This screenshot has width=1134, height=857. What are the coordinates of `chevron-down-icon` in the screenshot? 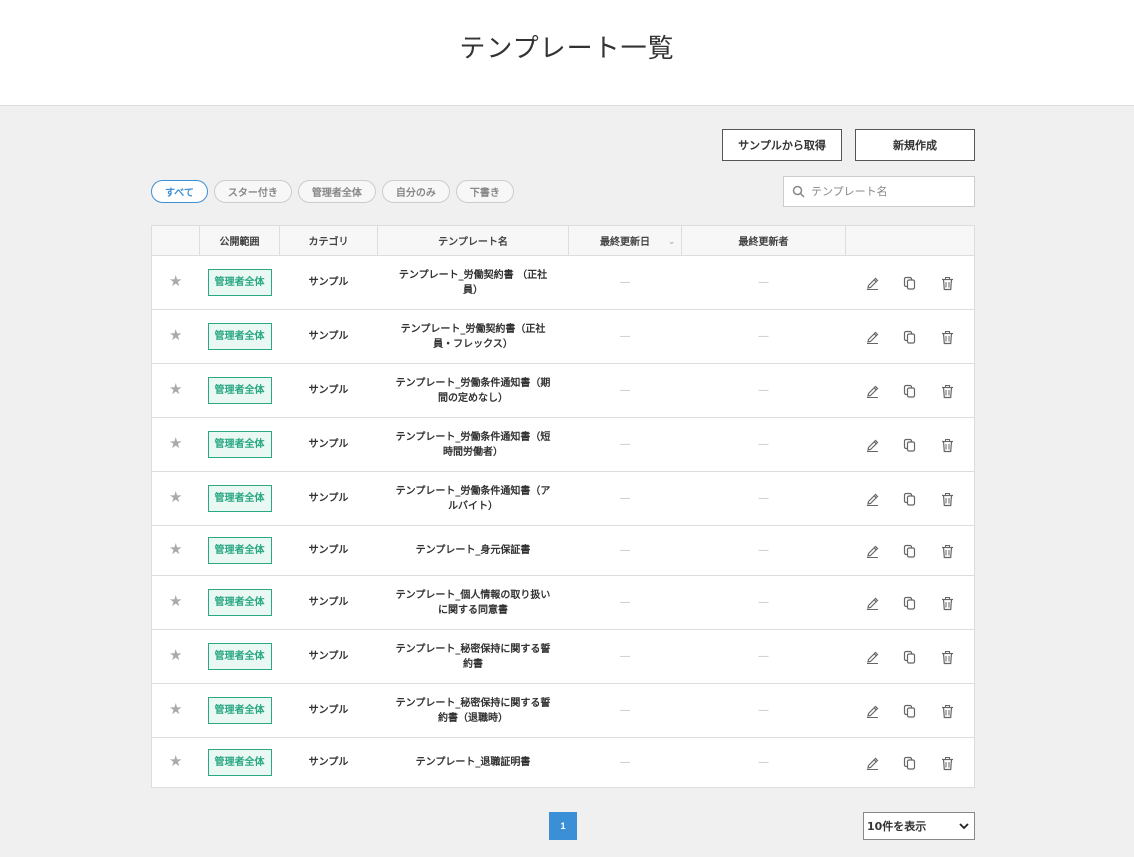 It's located at (964, 825).